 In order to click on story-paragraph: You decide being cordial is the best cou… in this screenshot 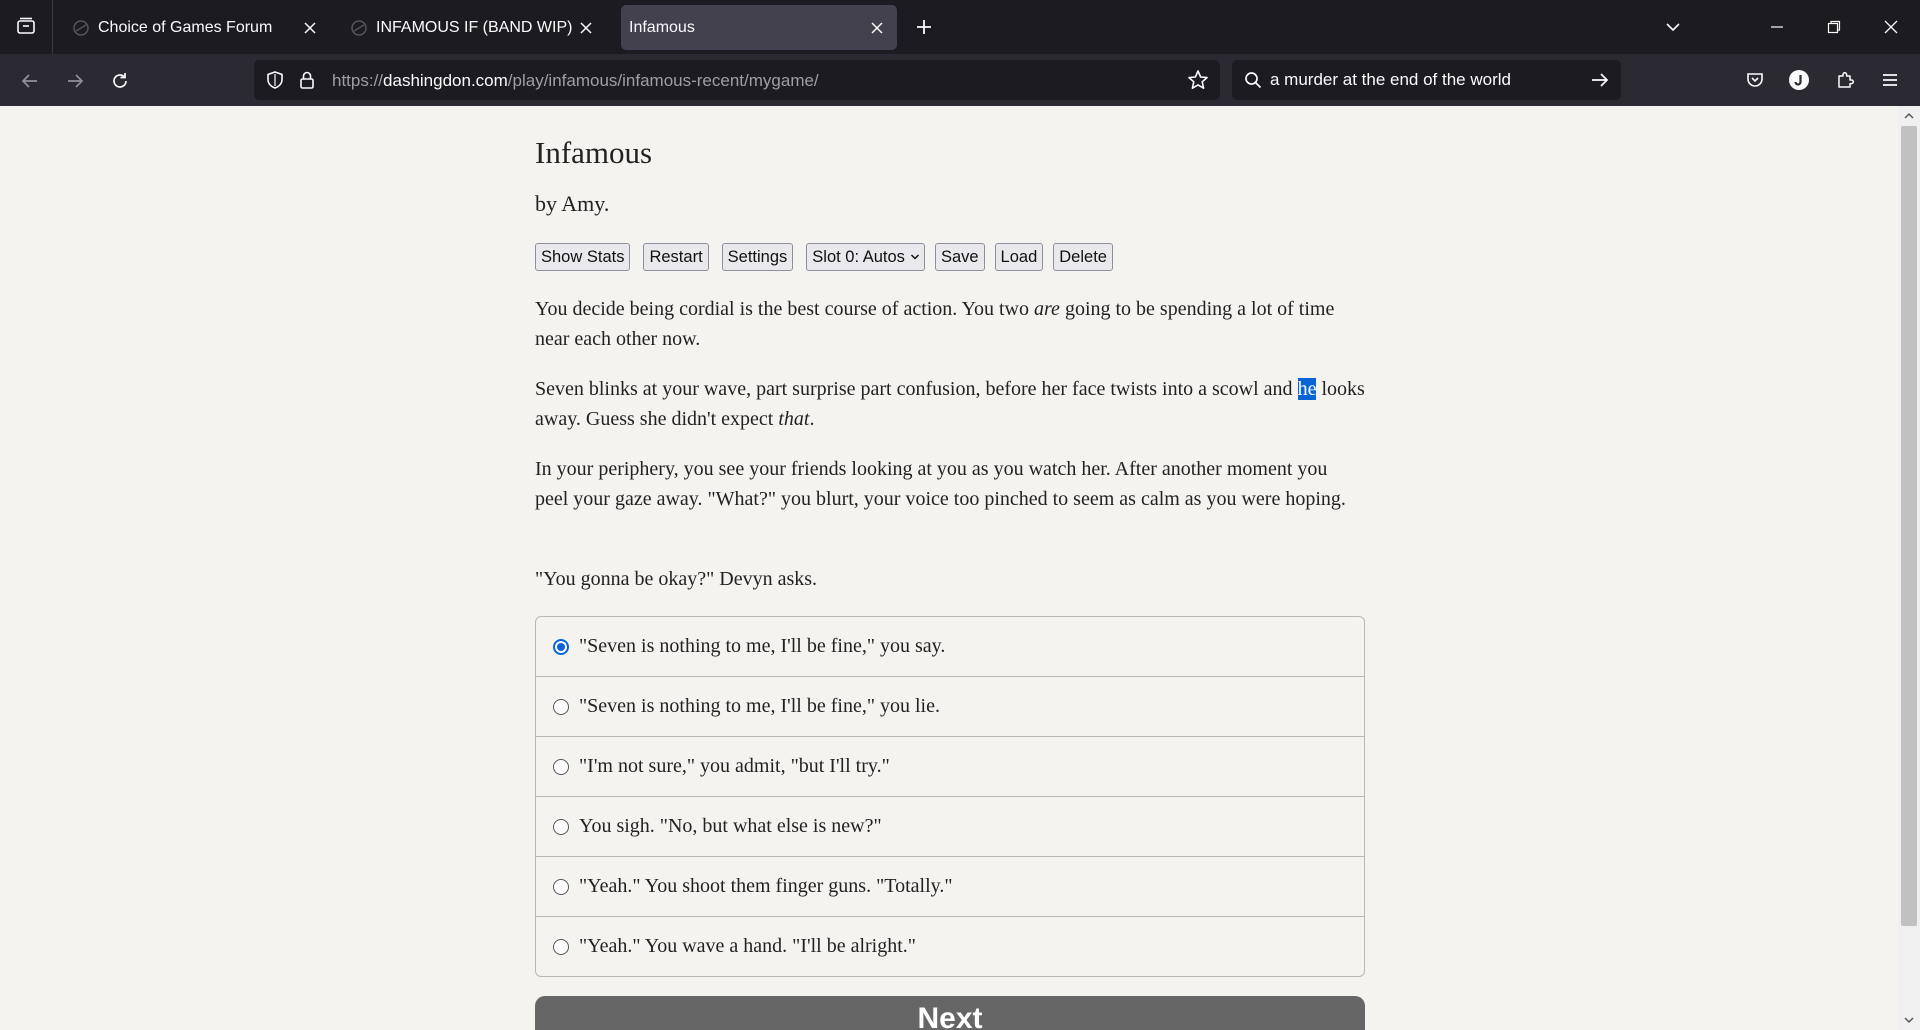, I will do `click(935, 324)`.